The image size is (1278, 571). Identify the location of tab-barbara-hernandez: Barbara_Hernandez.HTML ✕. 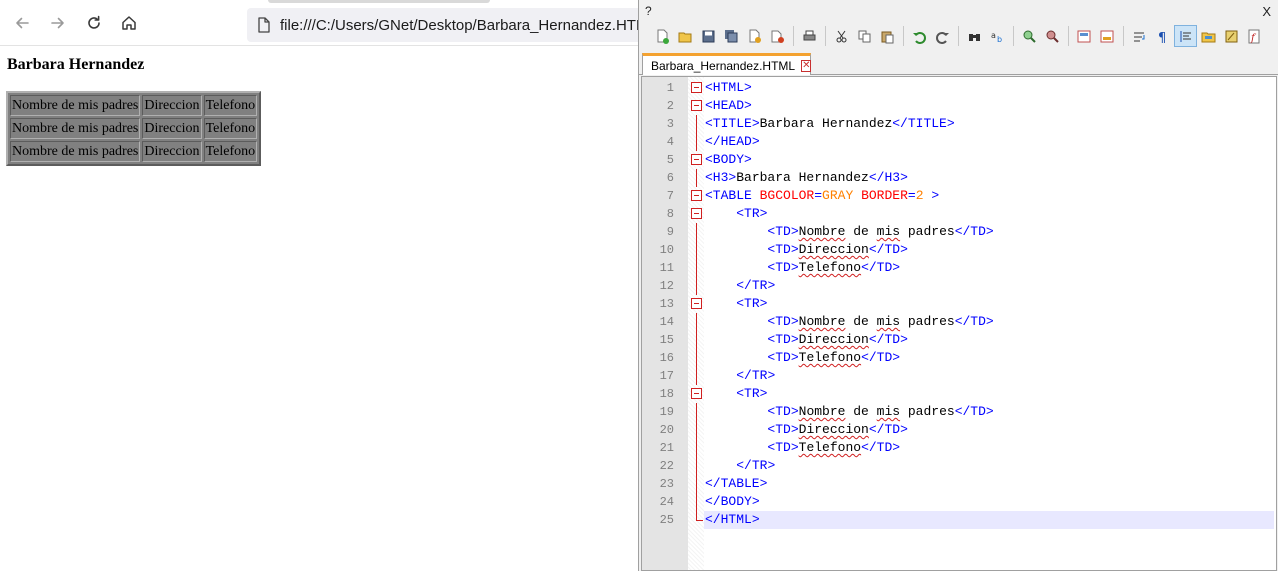
(727, 64).